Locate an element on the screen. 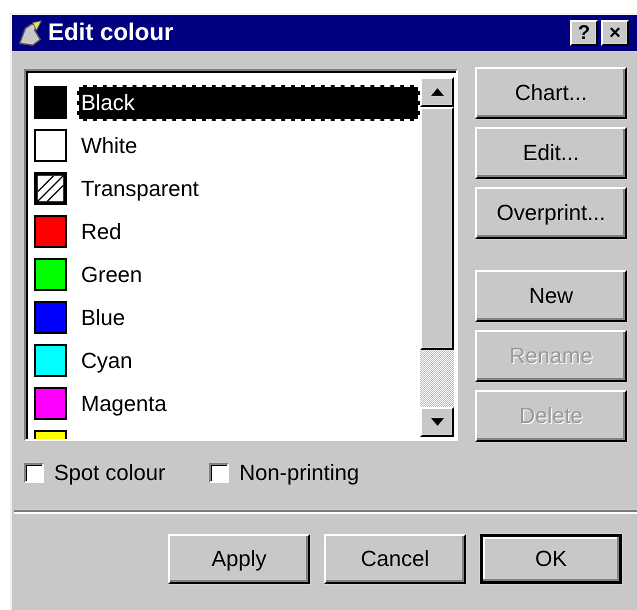 The width and height of the screenshot is (637, 610). dialog-button: Apply is located at coordinates (239, 559).